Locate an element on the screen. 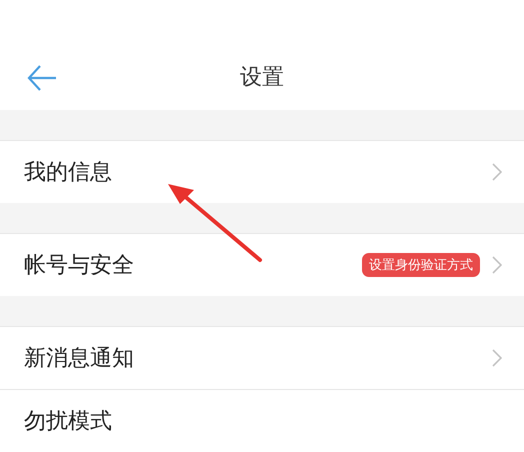  back-arrow-icon is located at coordinates (42, 78).